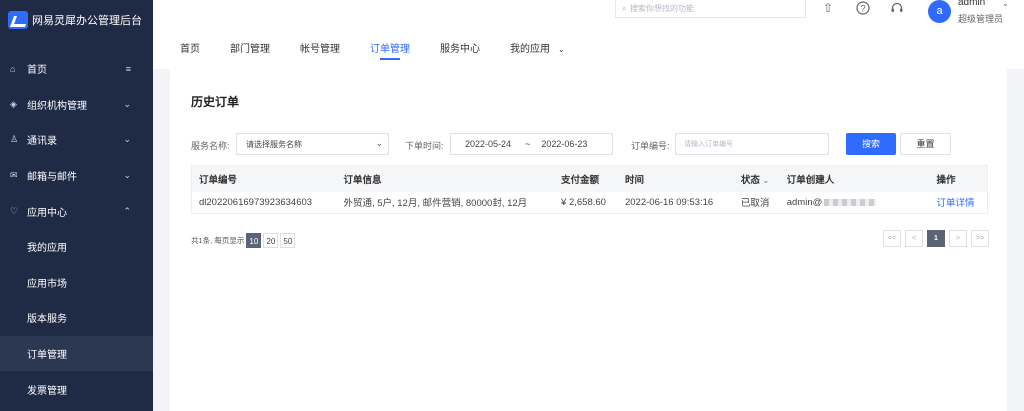 This screenshot has height=411, width=1024. I want to click on search-placeholder: 搜索你想找的功能, so click(662, 8).